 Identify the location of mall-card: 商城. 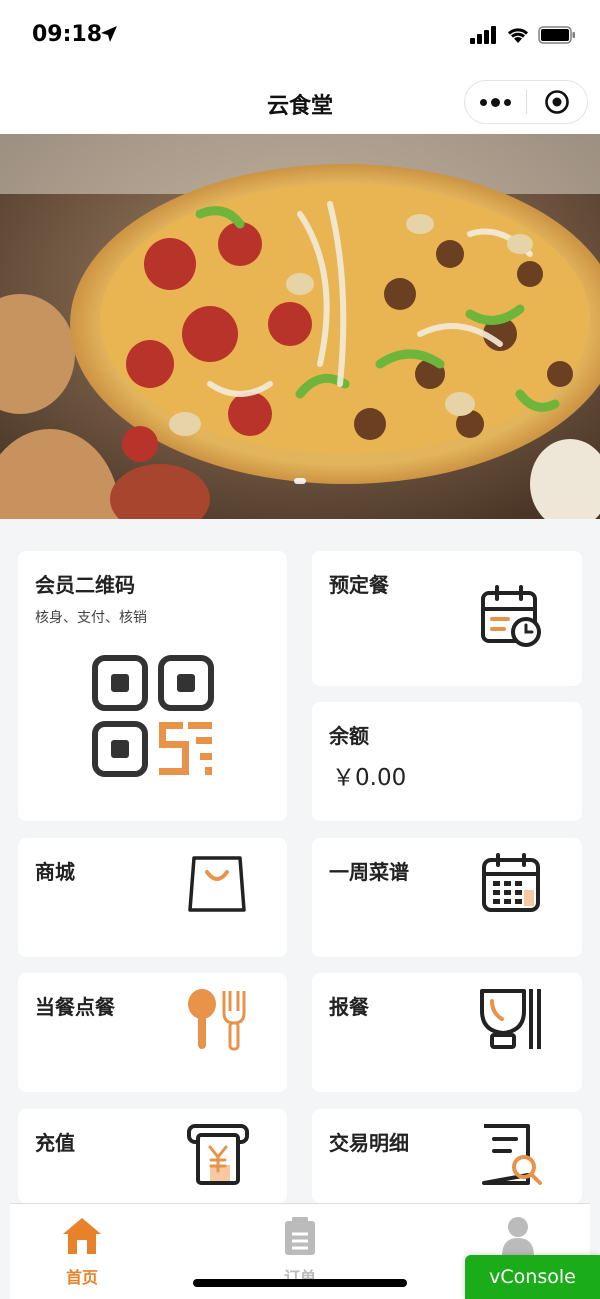
(152, 897).